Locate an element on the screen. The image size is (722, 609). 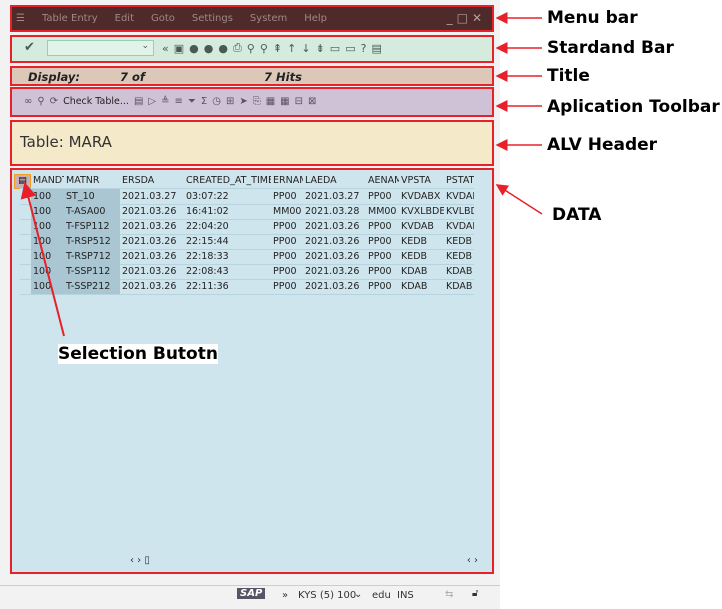
label-menu-bar: Menu bar is located at coordinates (592, 18).